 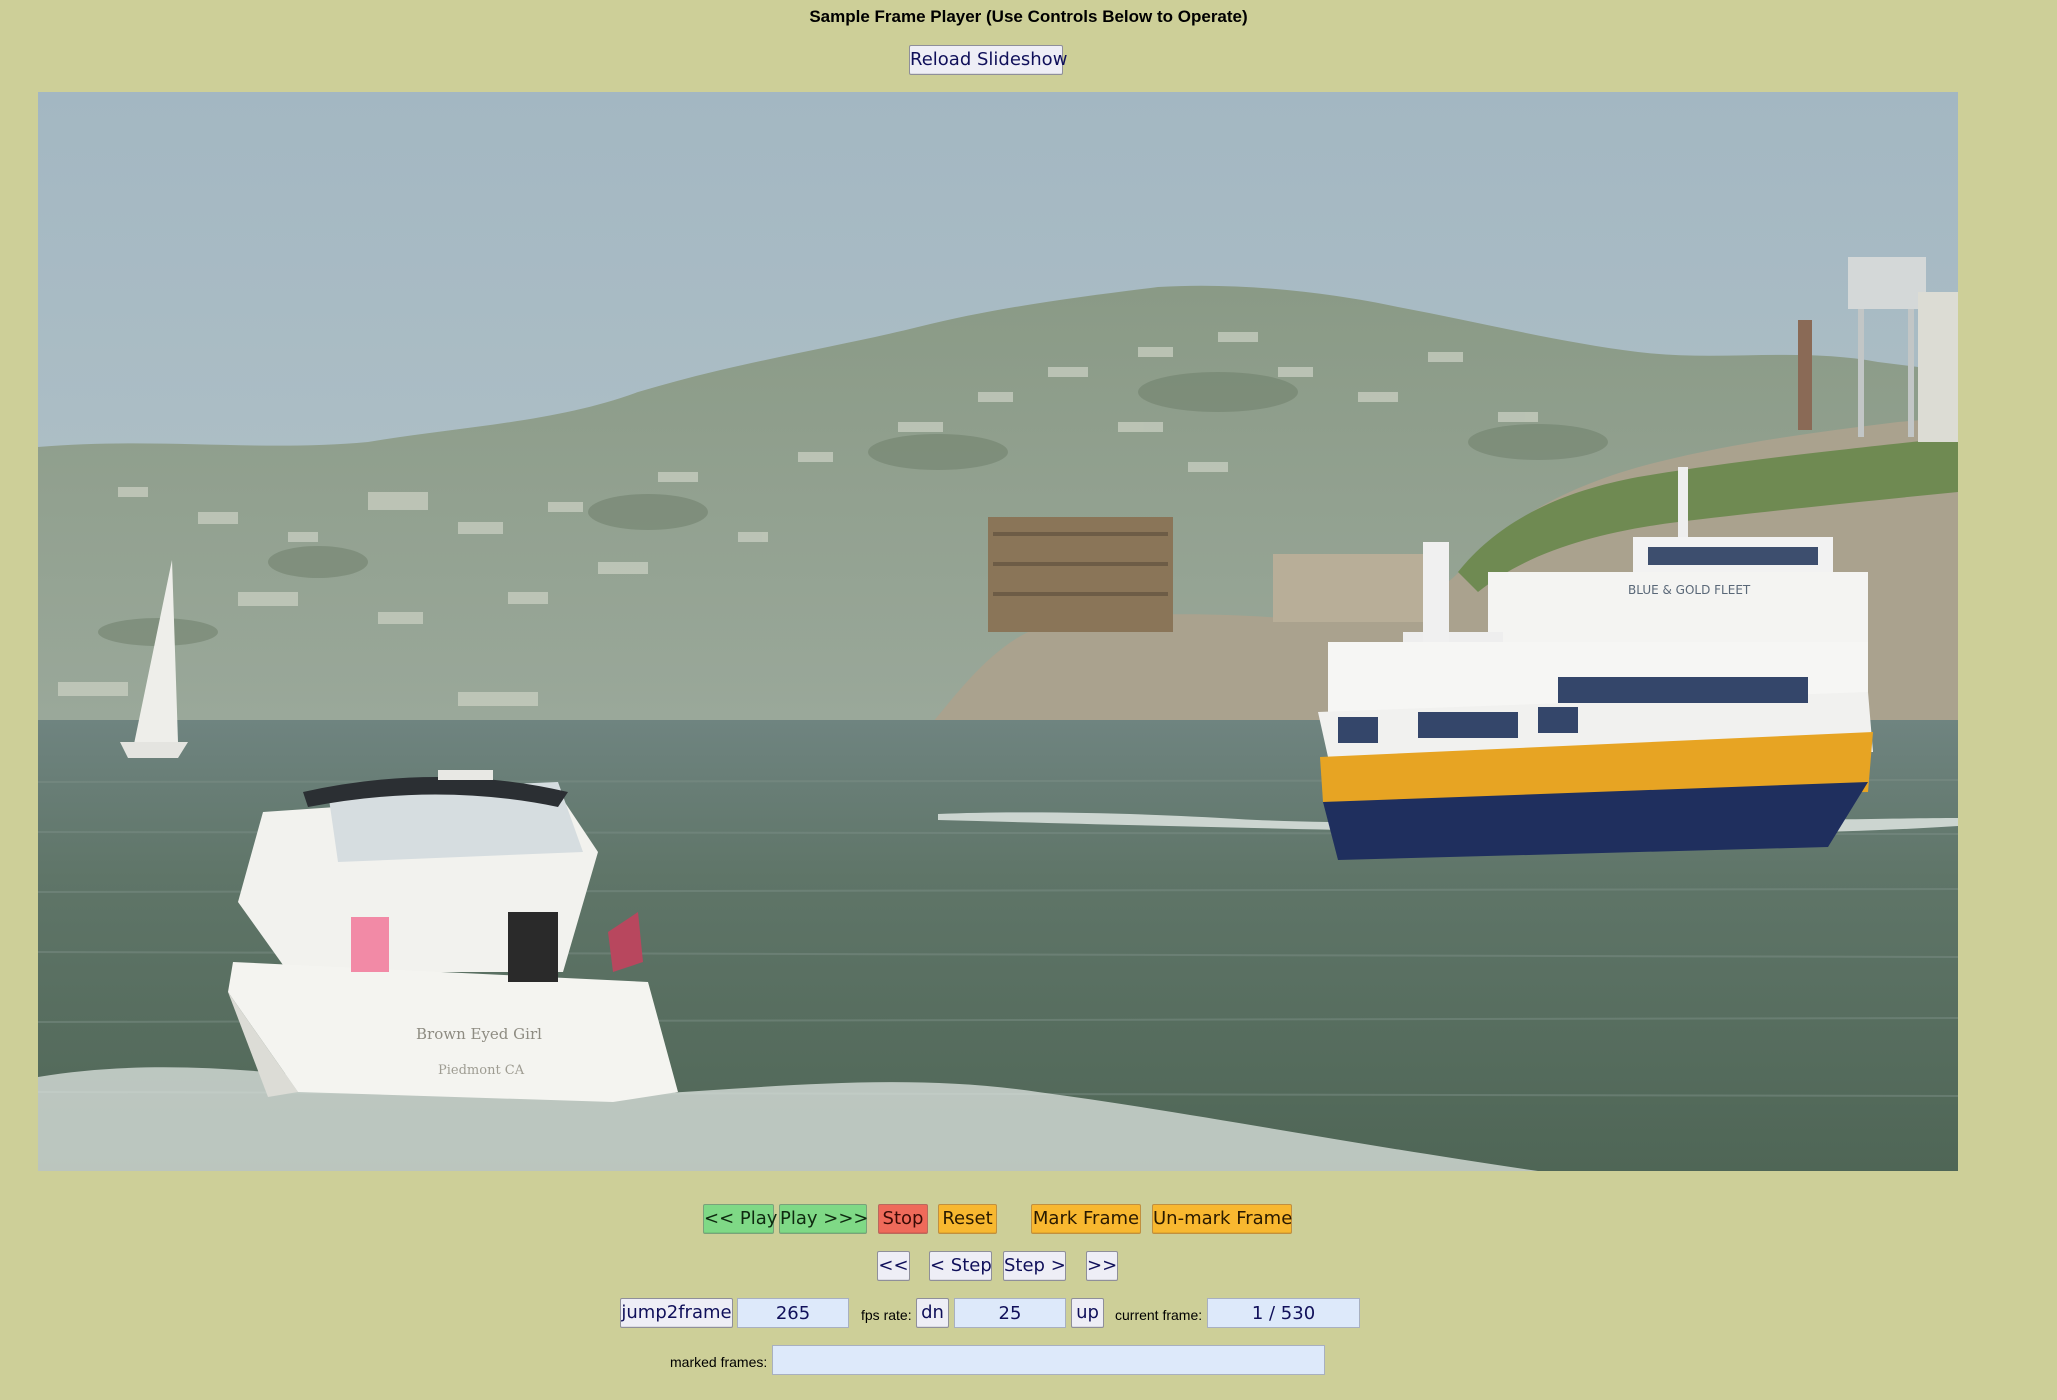 What do you see at coordinates (1887, 283) in the screenshot?
I see `water-tower-tank` at bounding box center [1887, 283].